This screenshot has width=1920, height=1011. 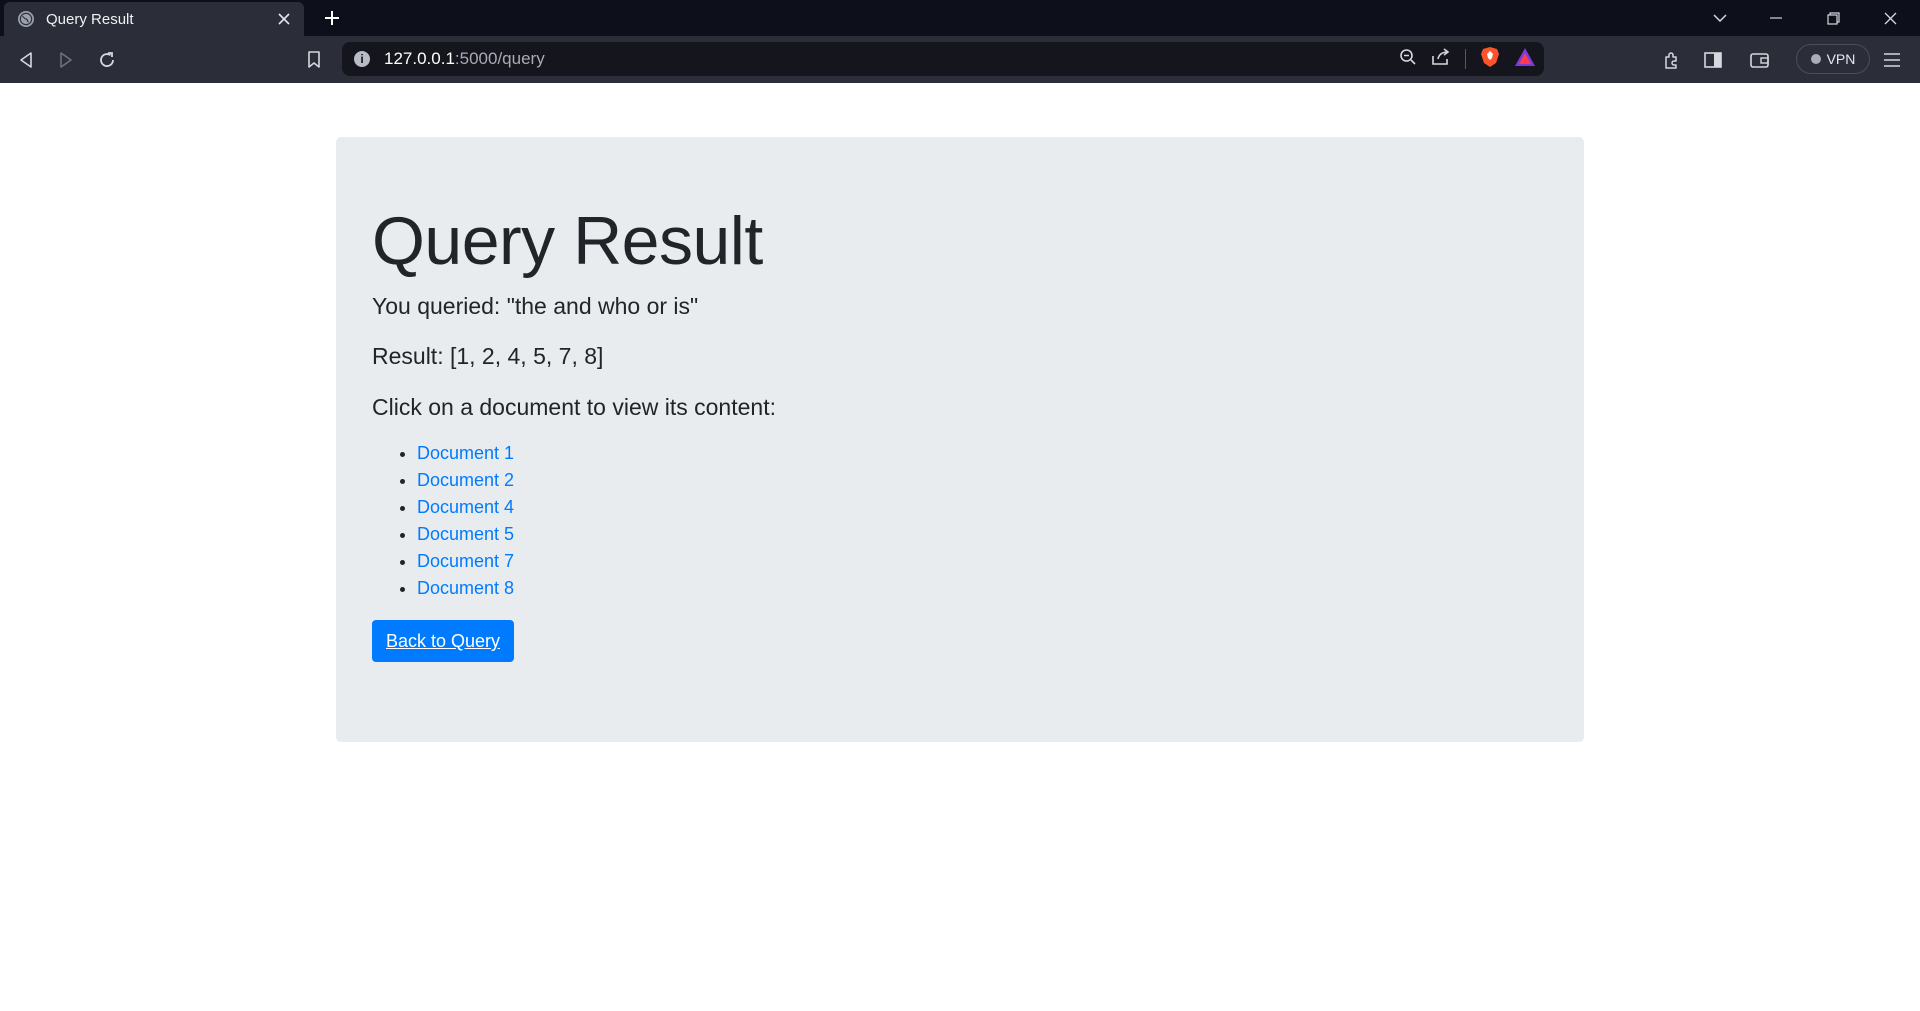 I want to click on document-link-8: Document 8, so click(x=465, y=588).